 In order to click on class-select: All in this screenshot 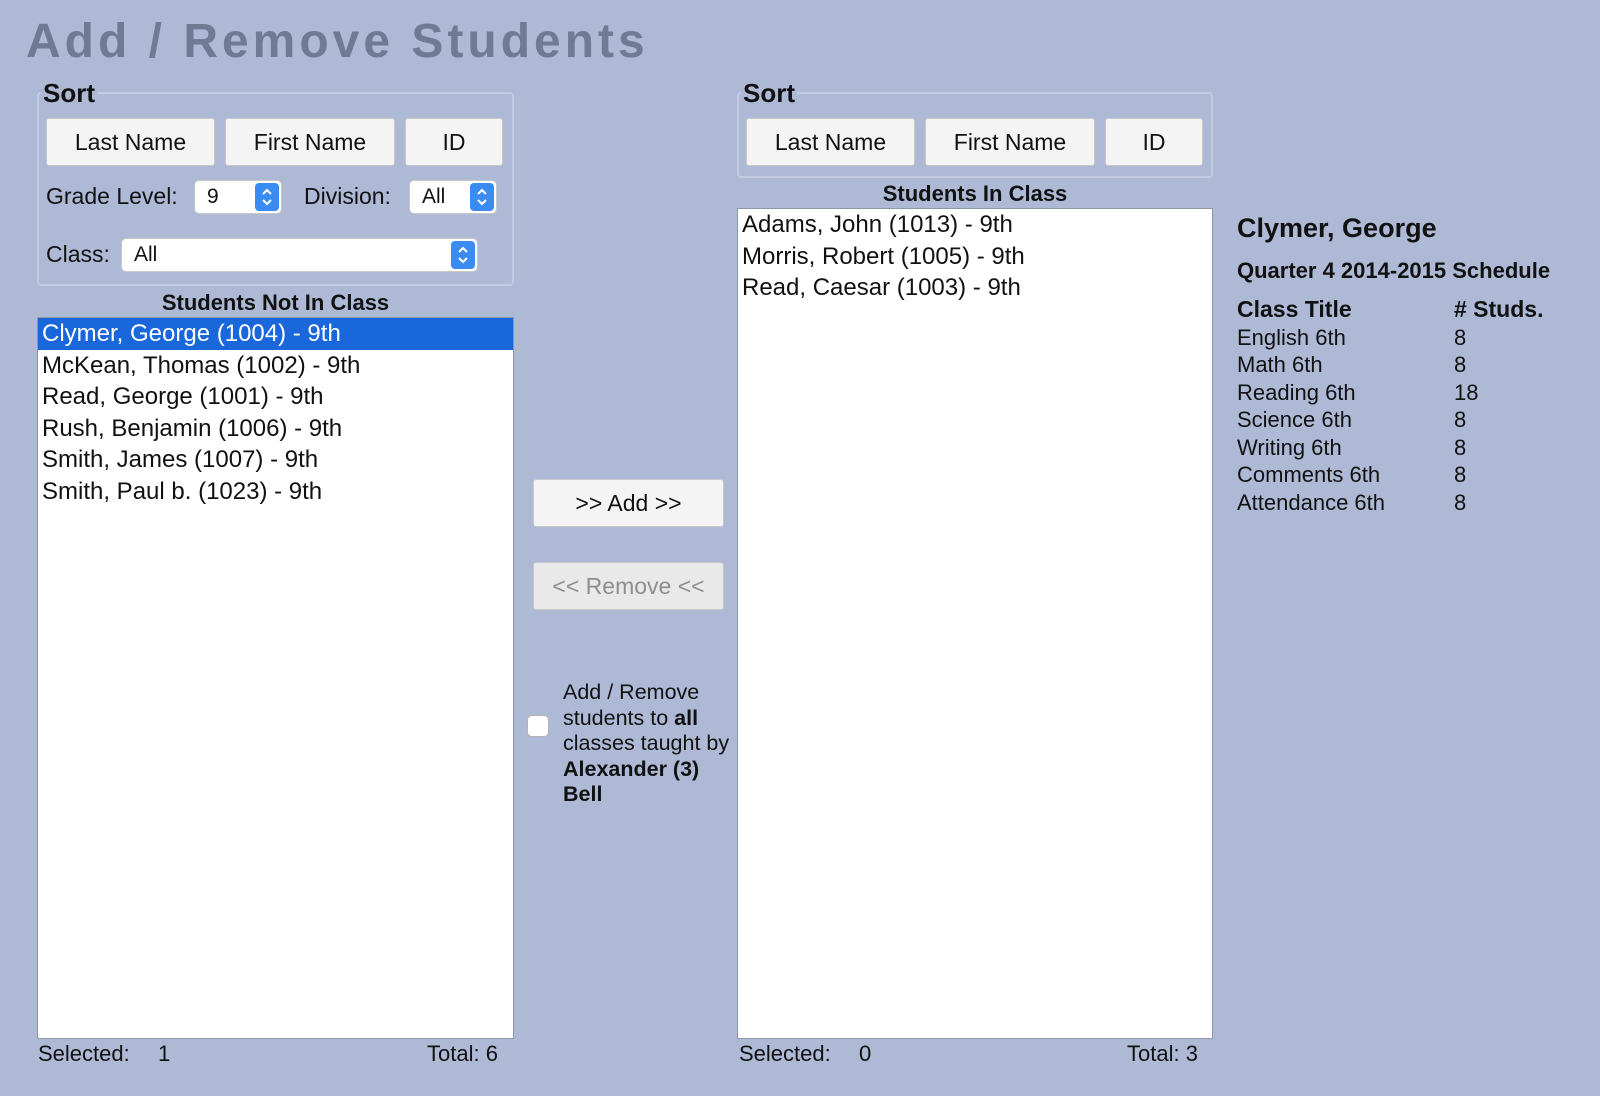, I will do `click(299, 255)`.